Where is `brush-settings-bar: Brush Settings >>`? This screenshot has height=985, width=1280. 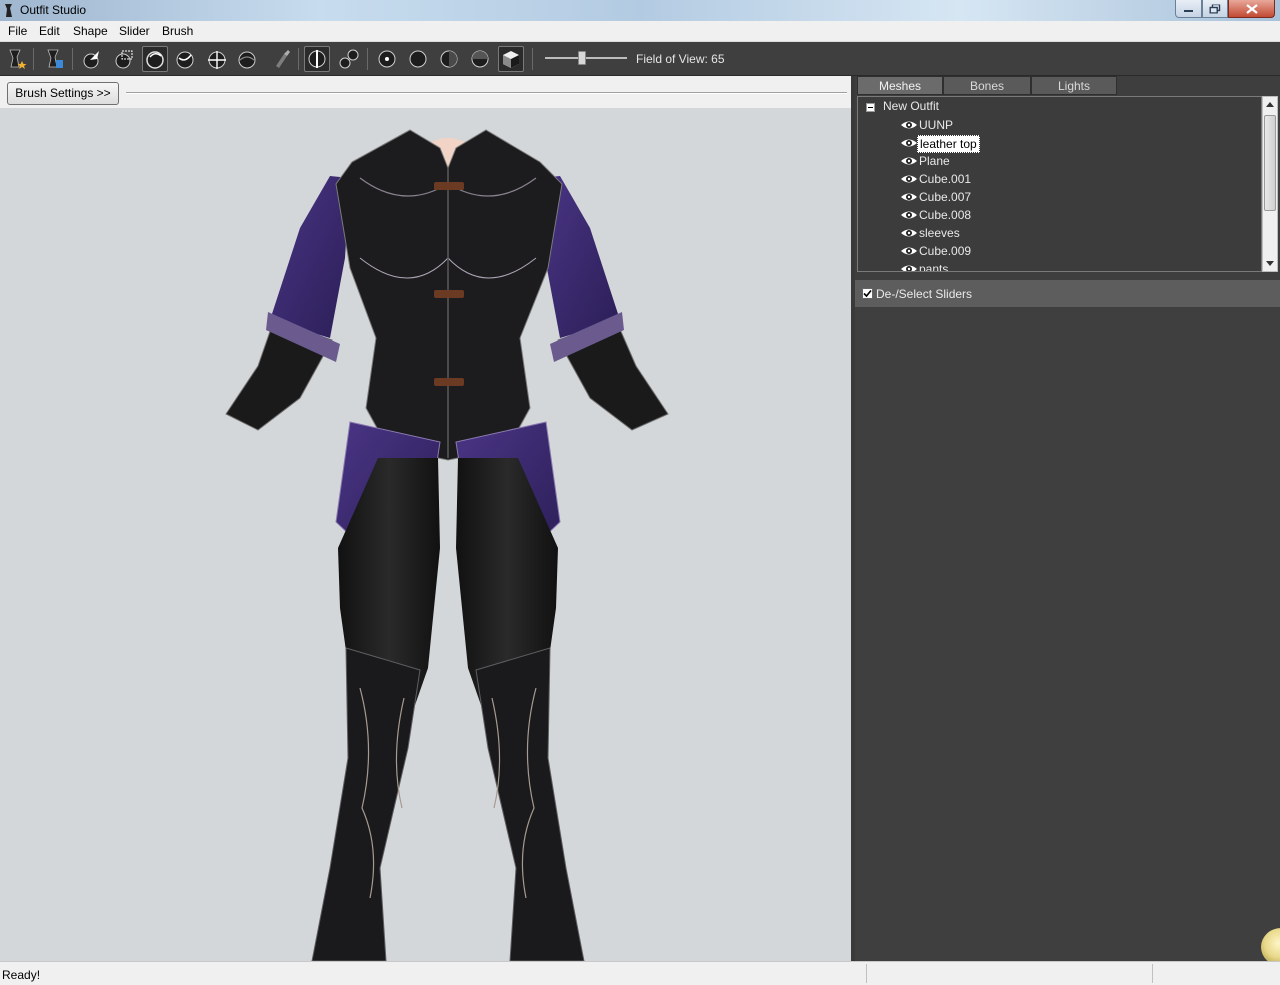 brush-settings-bar: Brush Settings >> is located at coordinates (425, 92).